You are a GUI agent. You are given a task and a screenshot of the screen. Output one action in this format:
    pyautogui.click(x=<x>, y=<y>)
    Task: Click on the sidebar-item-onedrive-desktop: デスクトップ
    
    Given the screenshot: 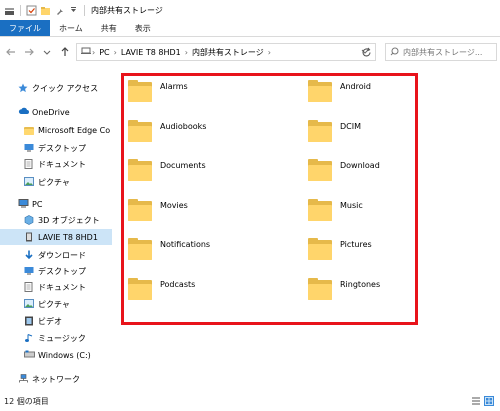 What is the action you would take?
    pyautogui.click(x=55, y=148)
    